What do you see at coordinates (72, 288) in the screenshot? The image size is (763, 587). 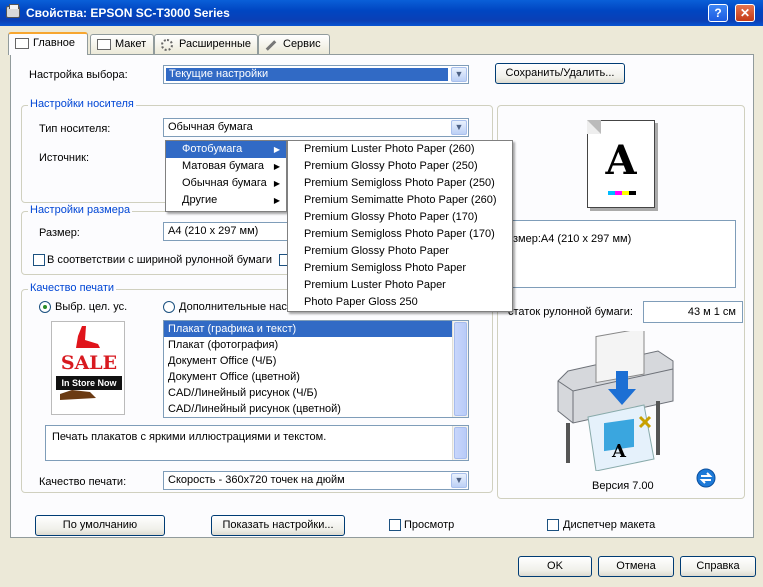 I see `quality-group-title: Качество печати` at bounding box center [72, 288].